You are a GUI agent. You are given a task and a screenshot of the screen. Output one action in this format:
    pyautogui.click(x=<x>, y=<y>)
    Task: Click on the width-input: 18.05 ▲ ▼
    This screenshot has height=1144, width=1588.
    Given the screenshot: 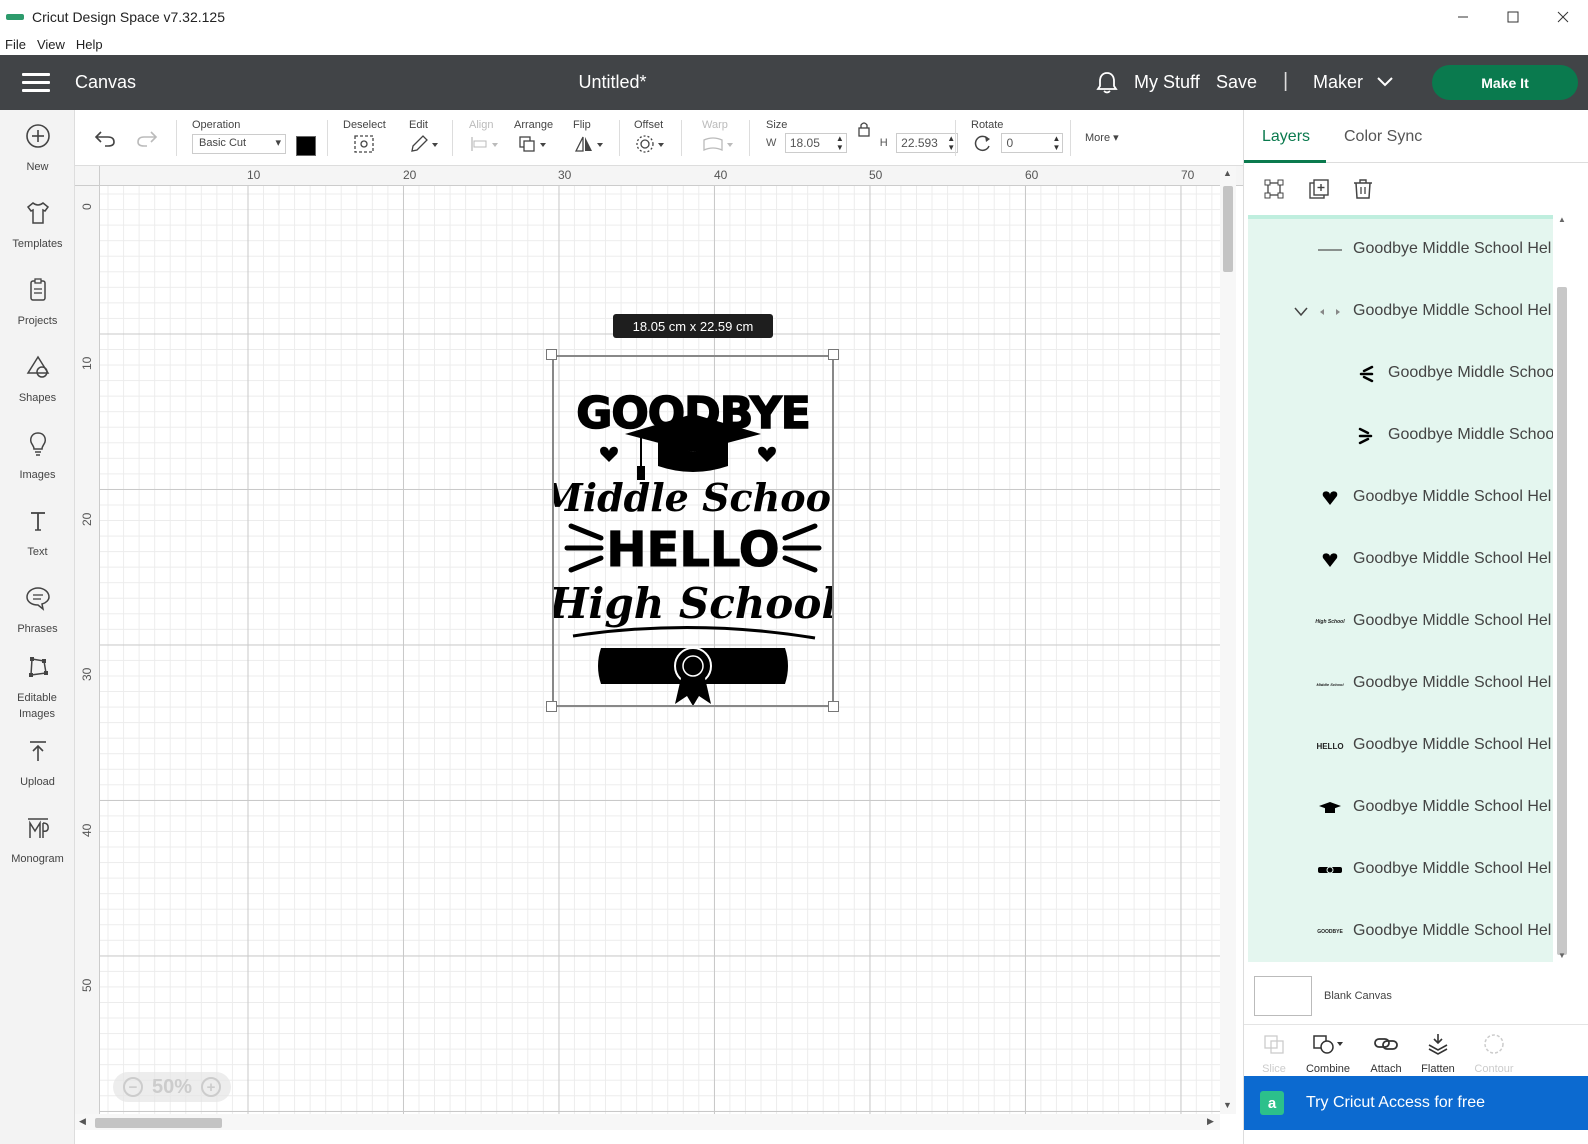 What is the action you would take?
    pyautogui.click(x=815, y=143)
    